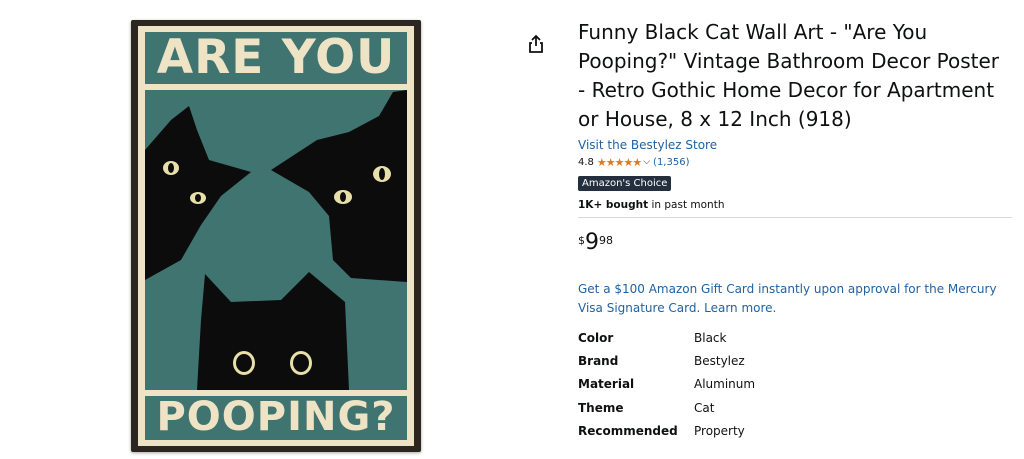 The height and width of the screenshot is (459, 1024). What do you see at coordinates (795, 205) in the screenshot?
I see `bought-count: 1K+ bought in past month` at bounding box center [795, 205].